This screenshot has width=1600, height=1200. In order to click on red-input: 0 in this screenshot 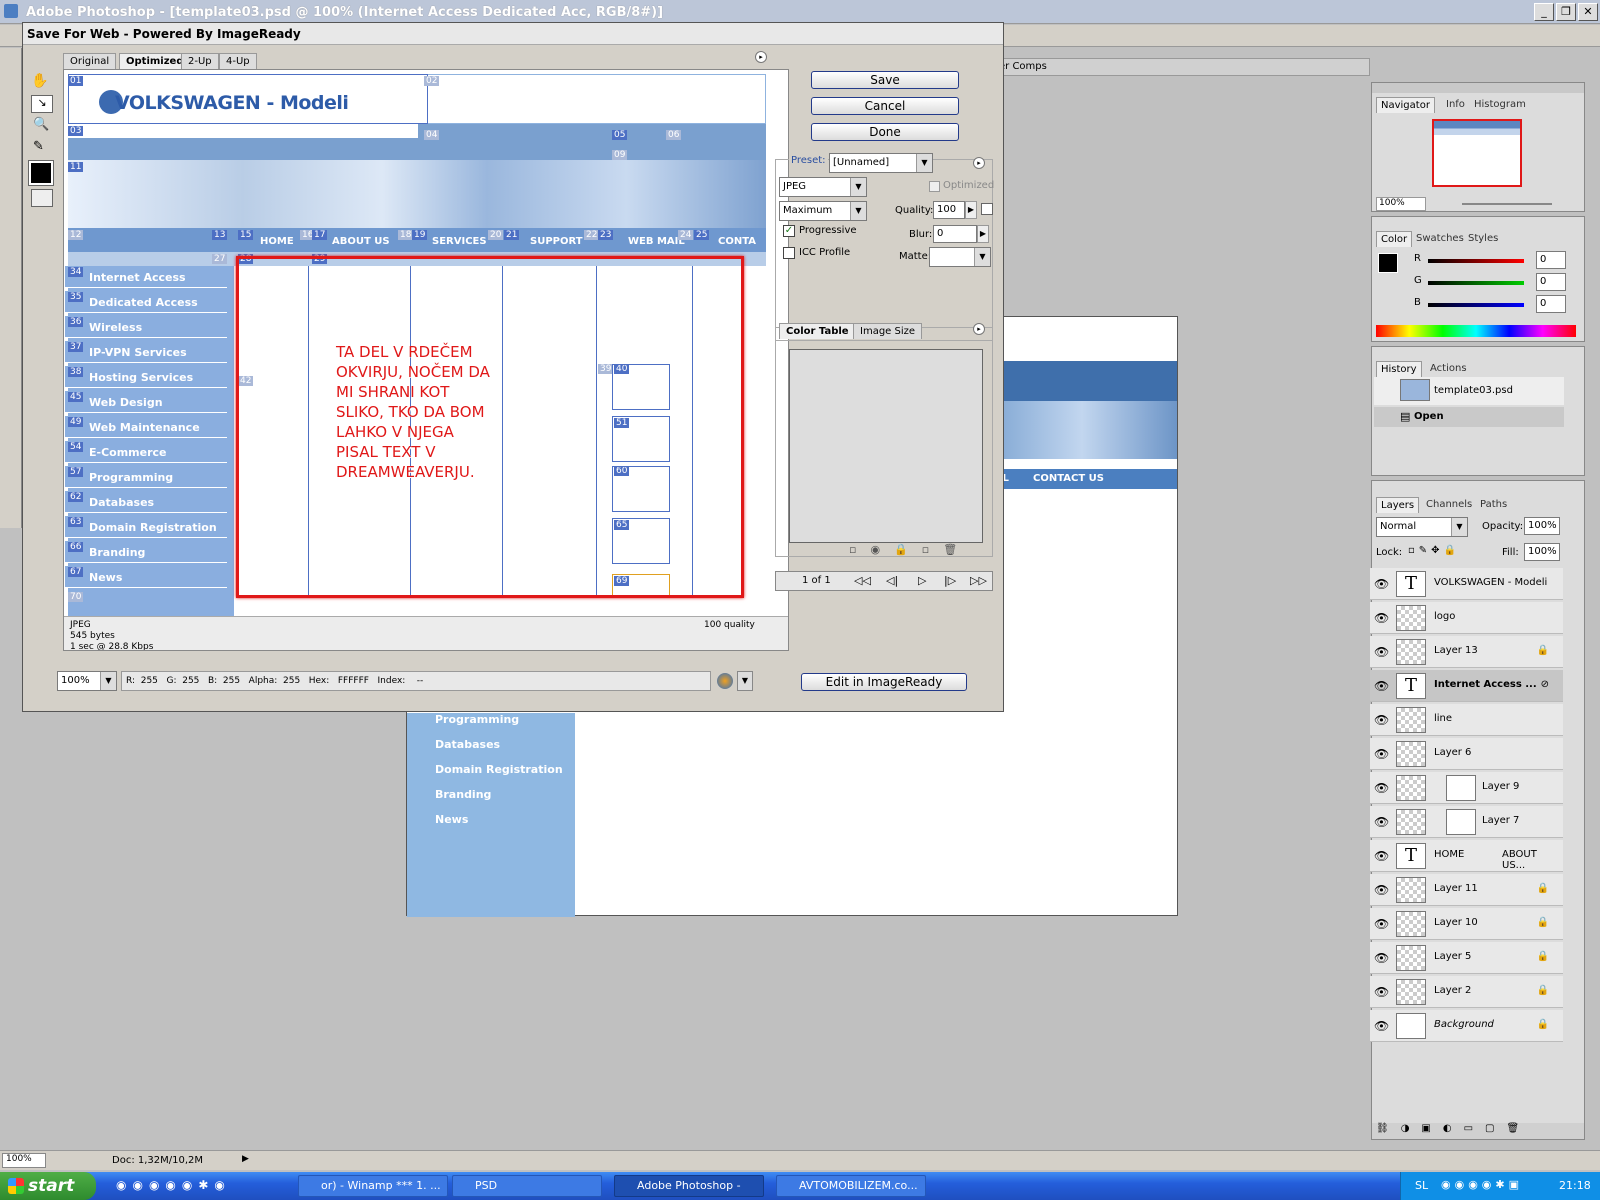, I will do `click(1551, 260)`.